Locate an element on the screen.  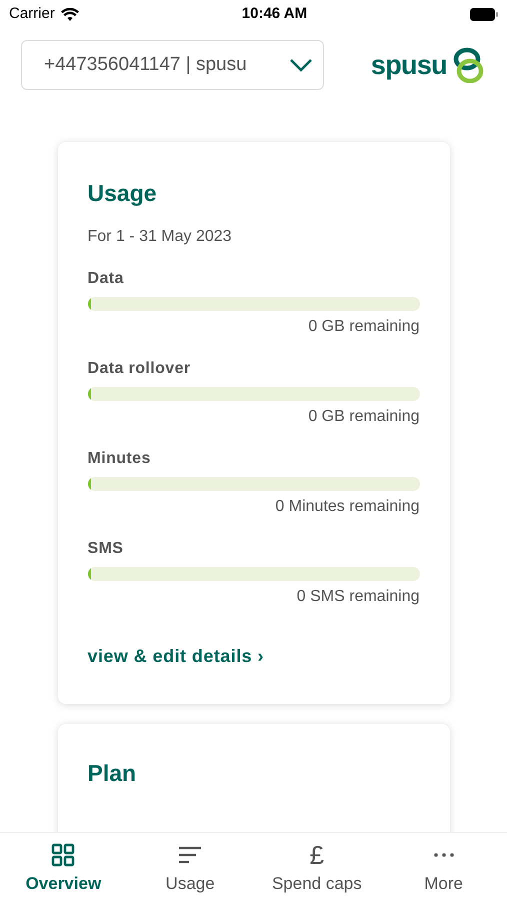
carrier-label: Carrier is located at coordinates (32, 14).